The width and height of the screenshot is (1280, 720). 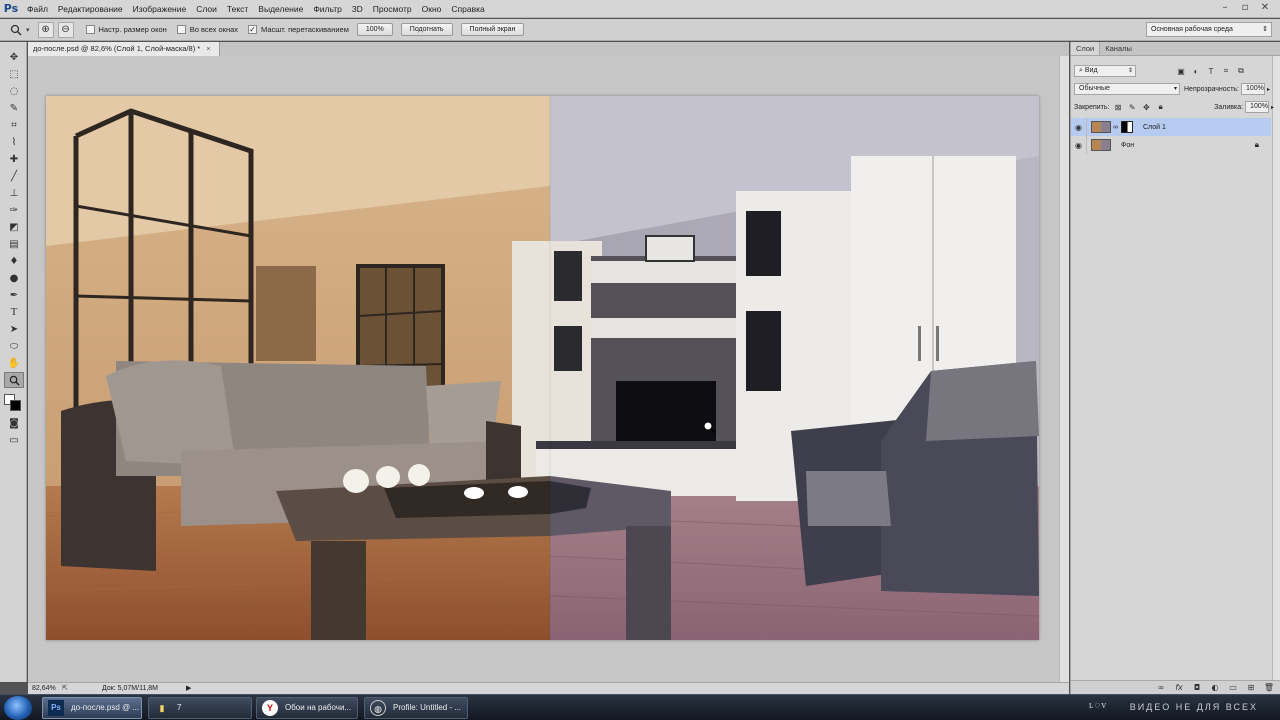 I want to click on crop-tool-icon: ⌗, so click(x=14, y=125).